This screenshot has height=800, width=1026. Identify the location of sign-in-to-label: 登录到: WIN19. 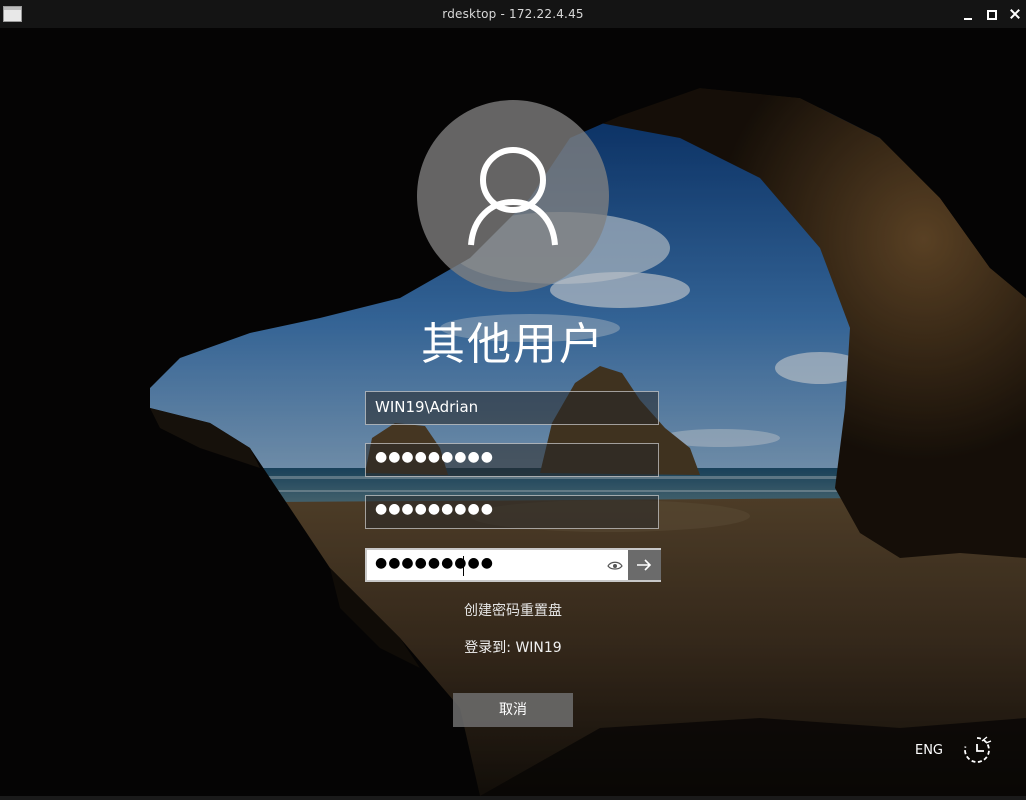
(513, 648).